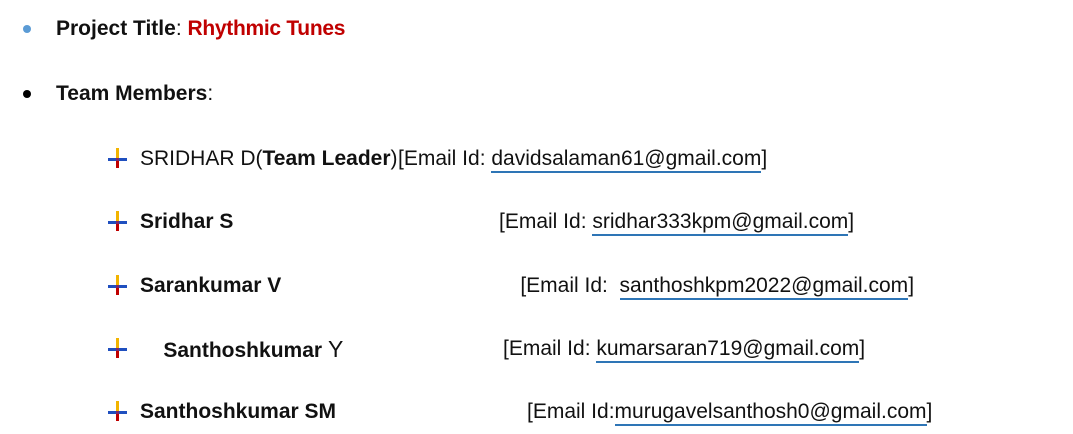  What do you see at coordinates (770, 413) in the screenshot?
I see `email-link: murugavelsanthosh0@gmail.com` at bounding box center [770, 413].